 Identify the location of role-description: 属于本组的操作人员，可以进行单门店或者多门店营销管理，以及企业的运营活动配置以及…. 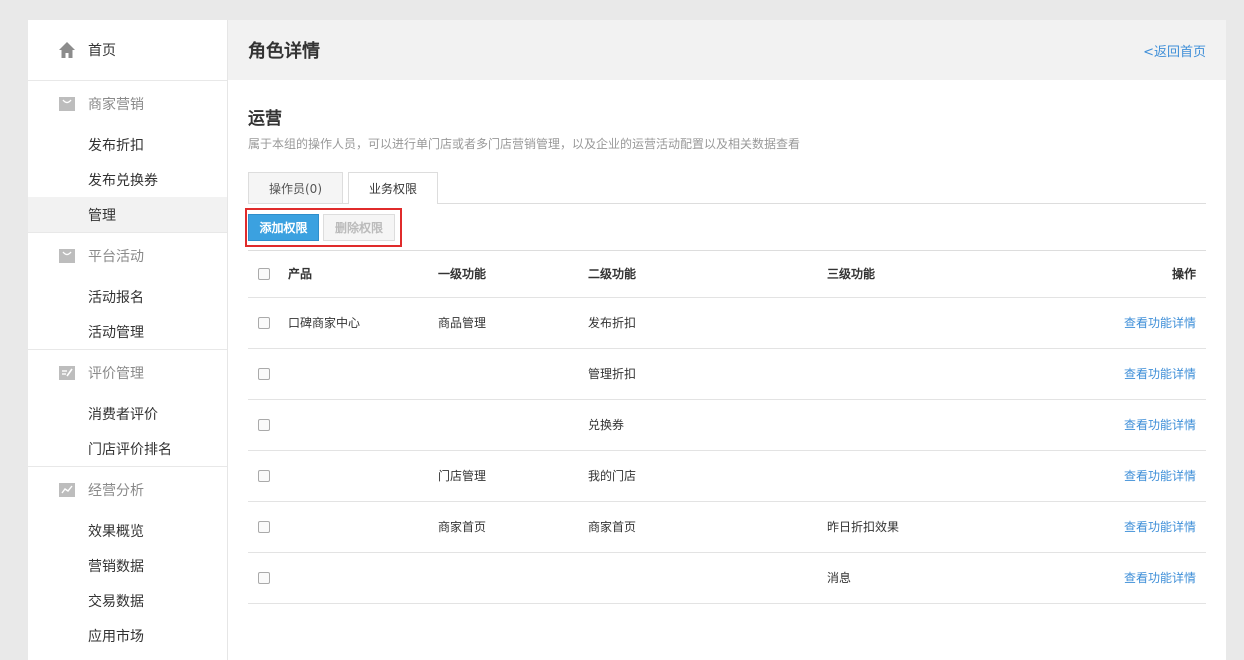
(524, 144).